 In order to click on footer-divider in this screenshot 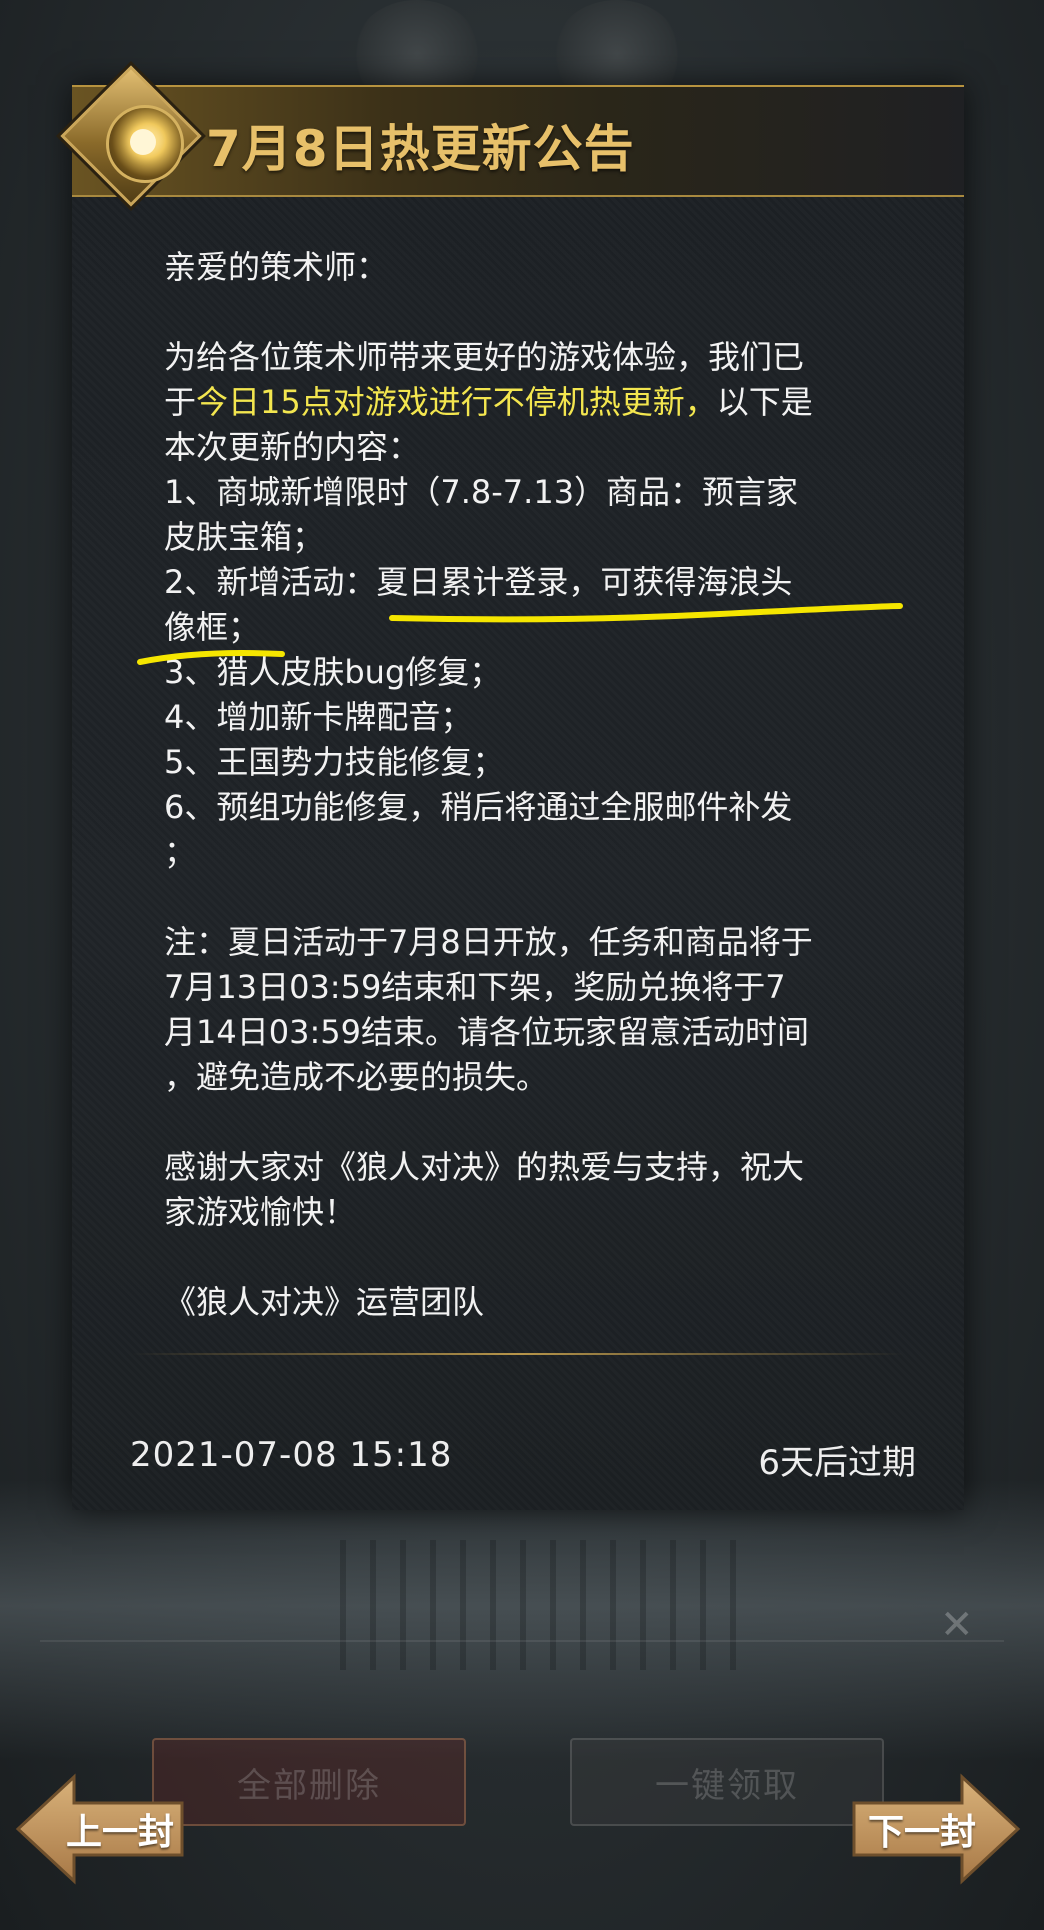, I will do `click(518, 1354)`.